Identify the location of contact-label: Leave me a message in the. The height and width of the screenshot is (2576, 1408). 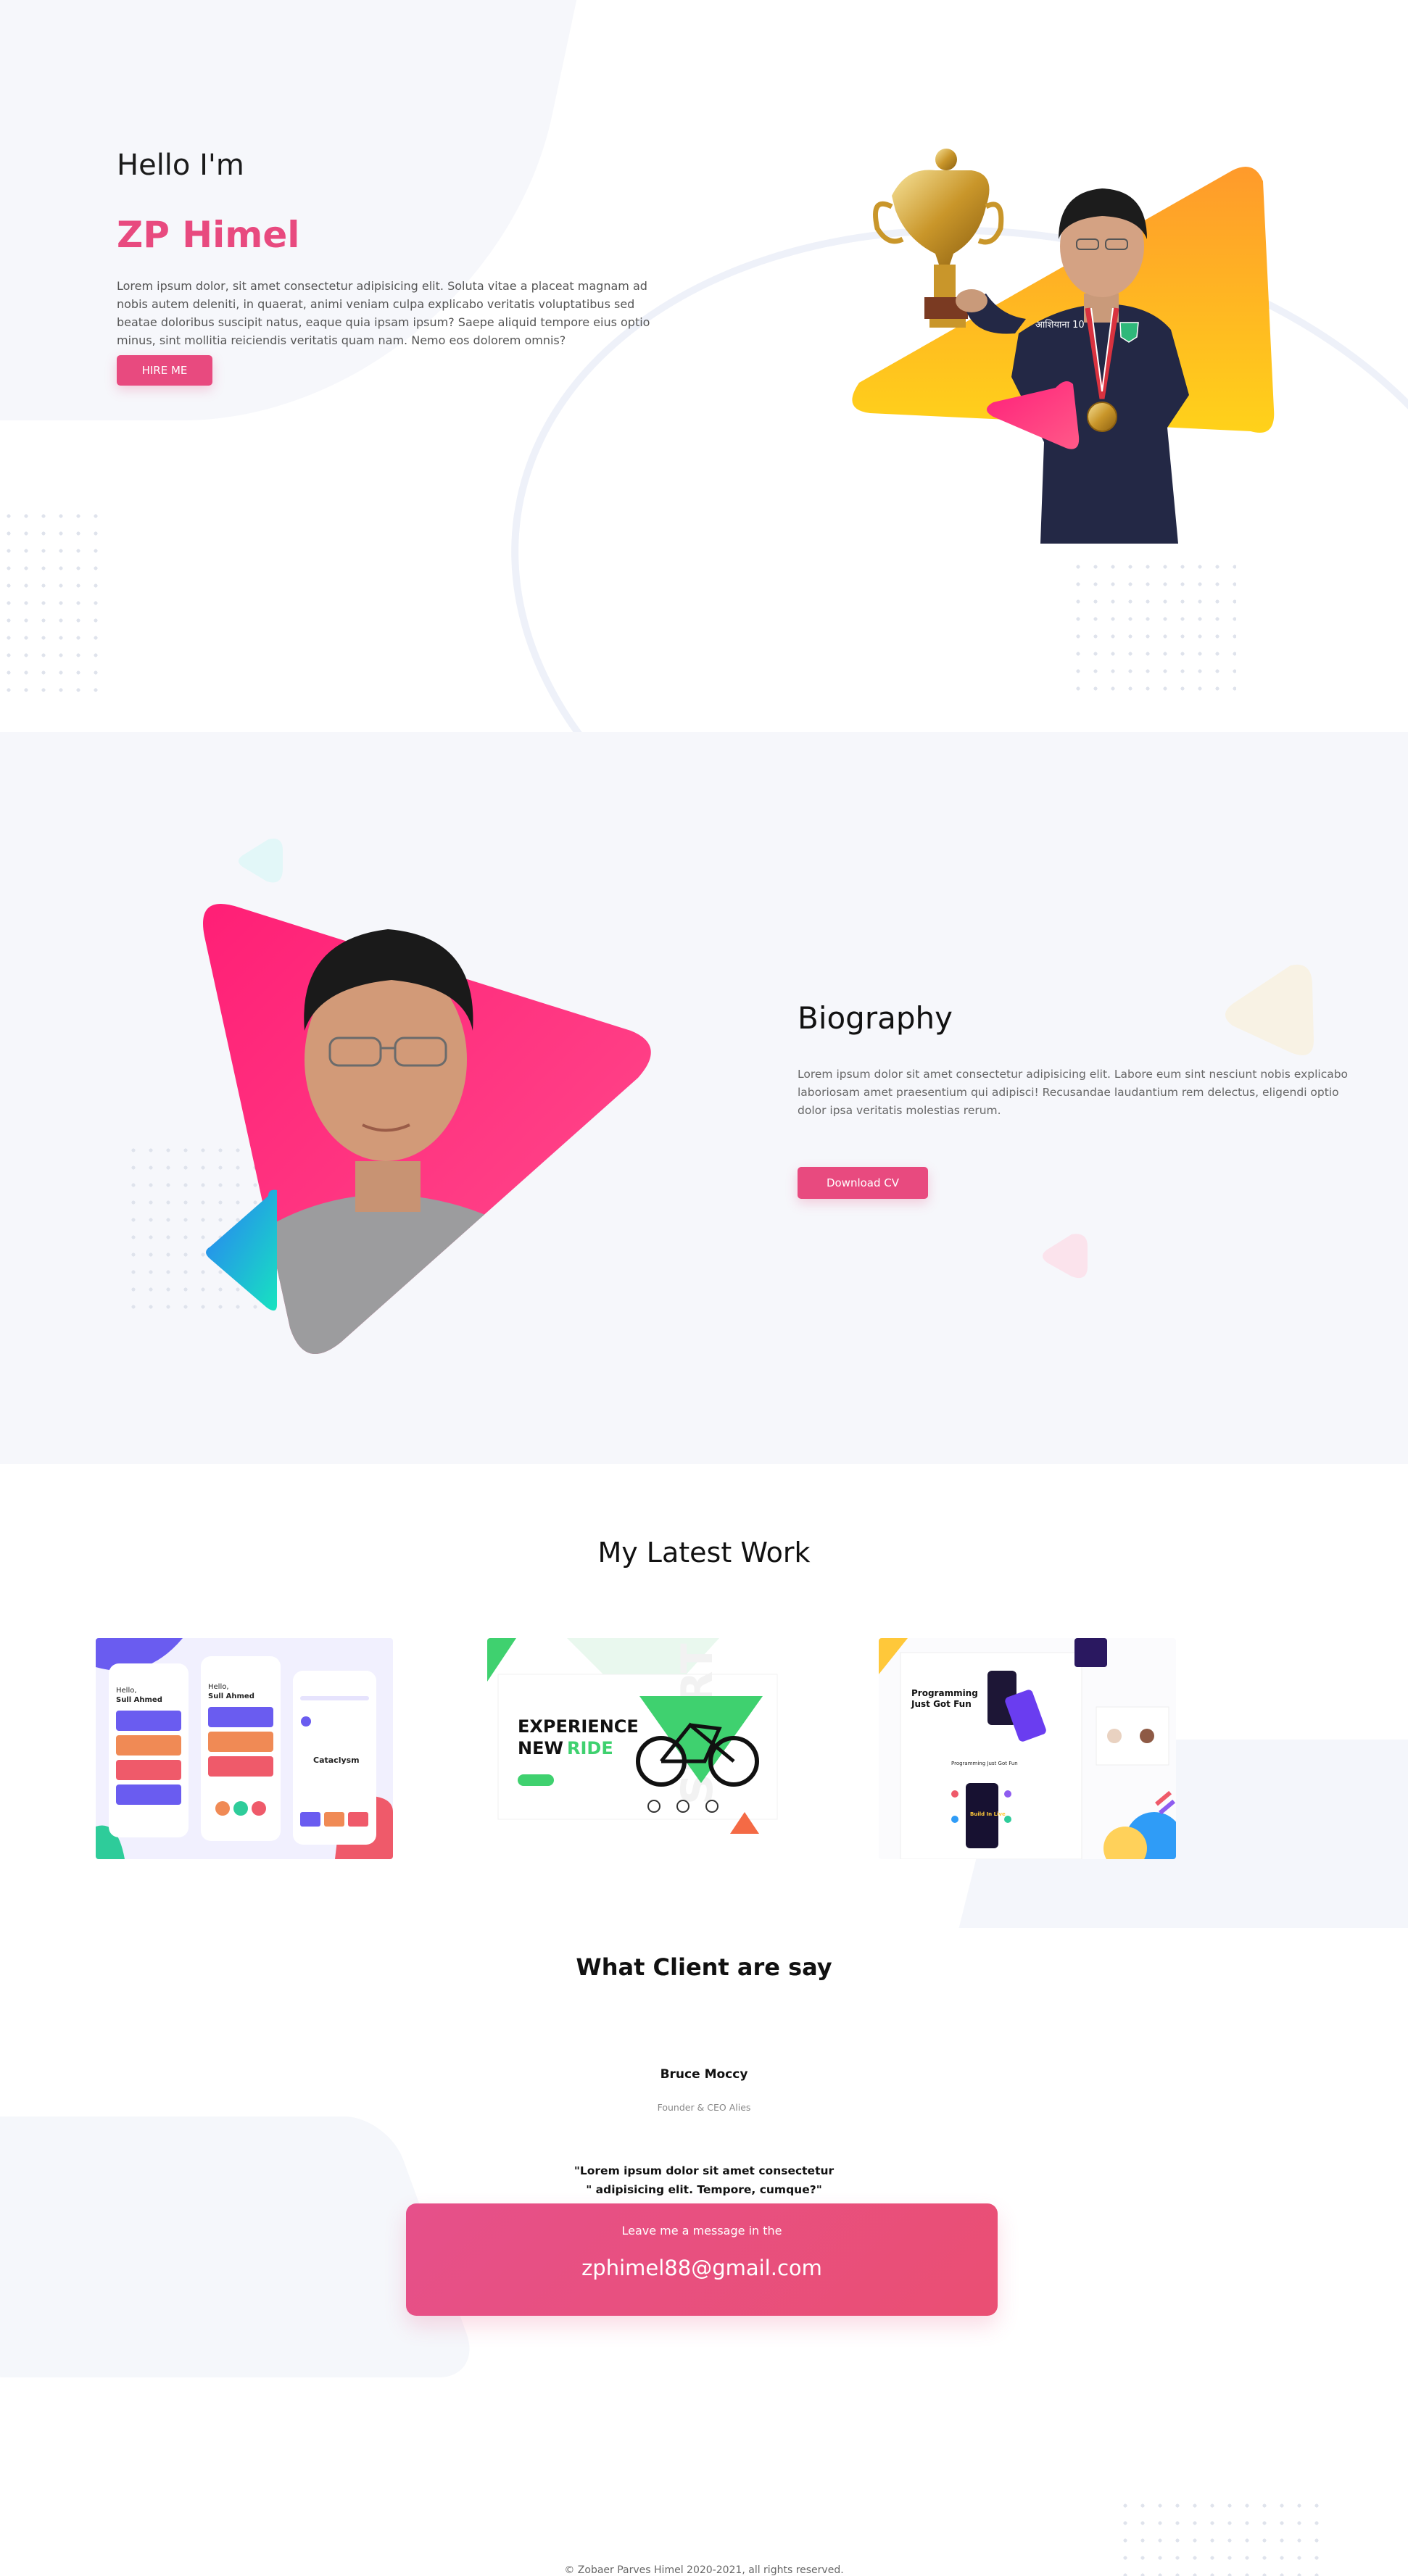
(701, 2231).